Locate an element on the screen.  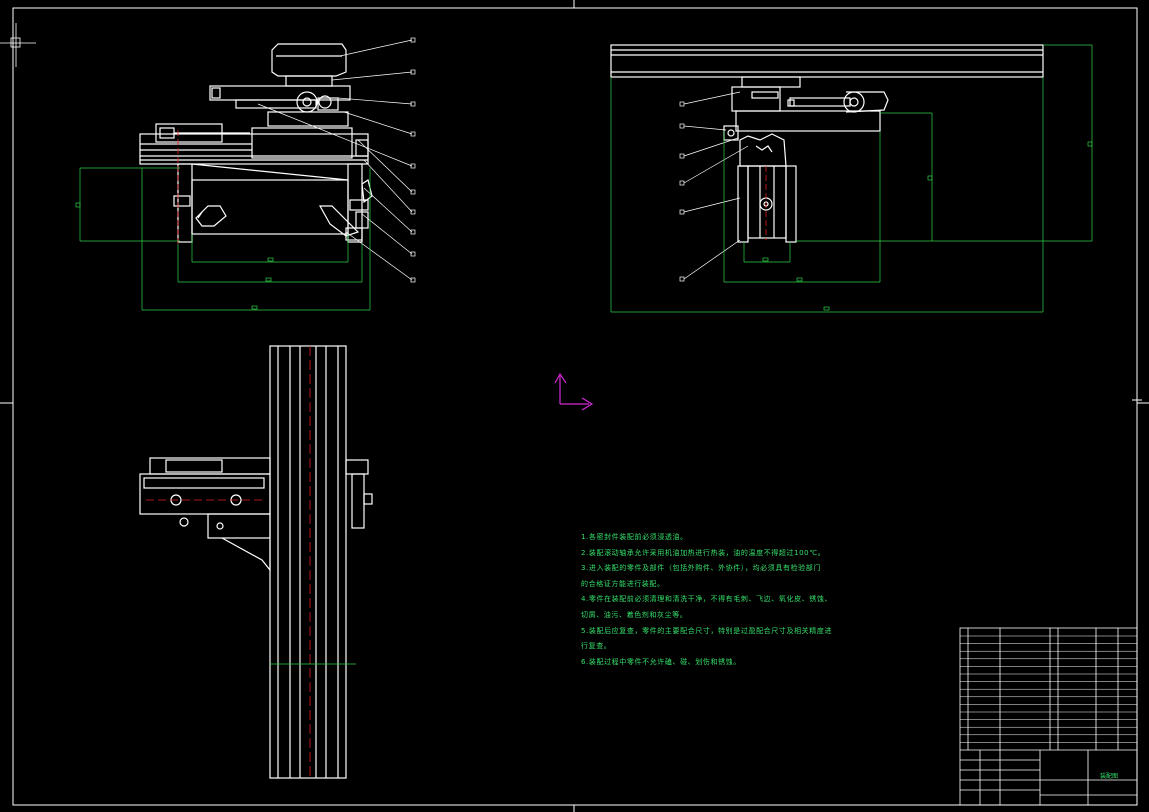
front-view is located at coordinates (245, 174).